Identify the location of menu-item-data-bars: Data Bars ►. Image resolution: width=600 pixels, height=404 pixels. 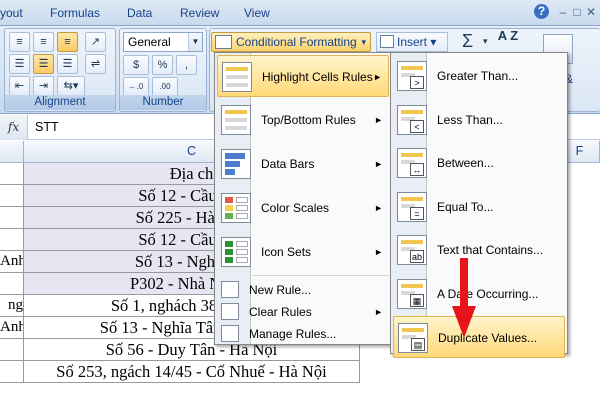
(303, 164).